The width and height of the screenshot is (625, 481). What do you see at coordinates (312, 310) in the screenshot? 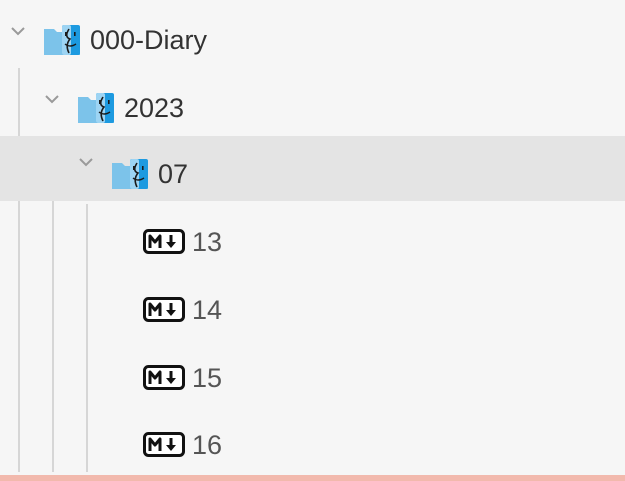
I see `tree-file-row-14: 14` at bounding box center [312, 310].